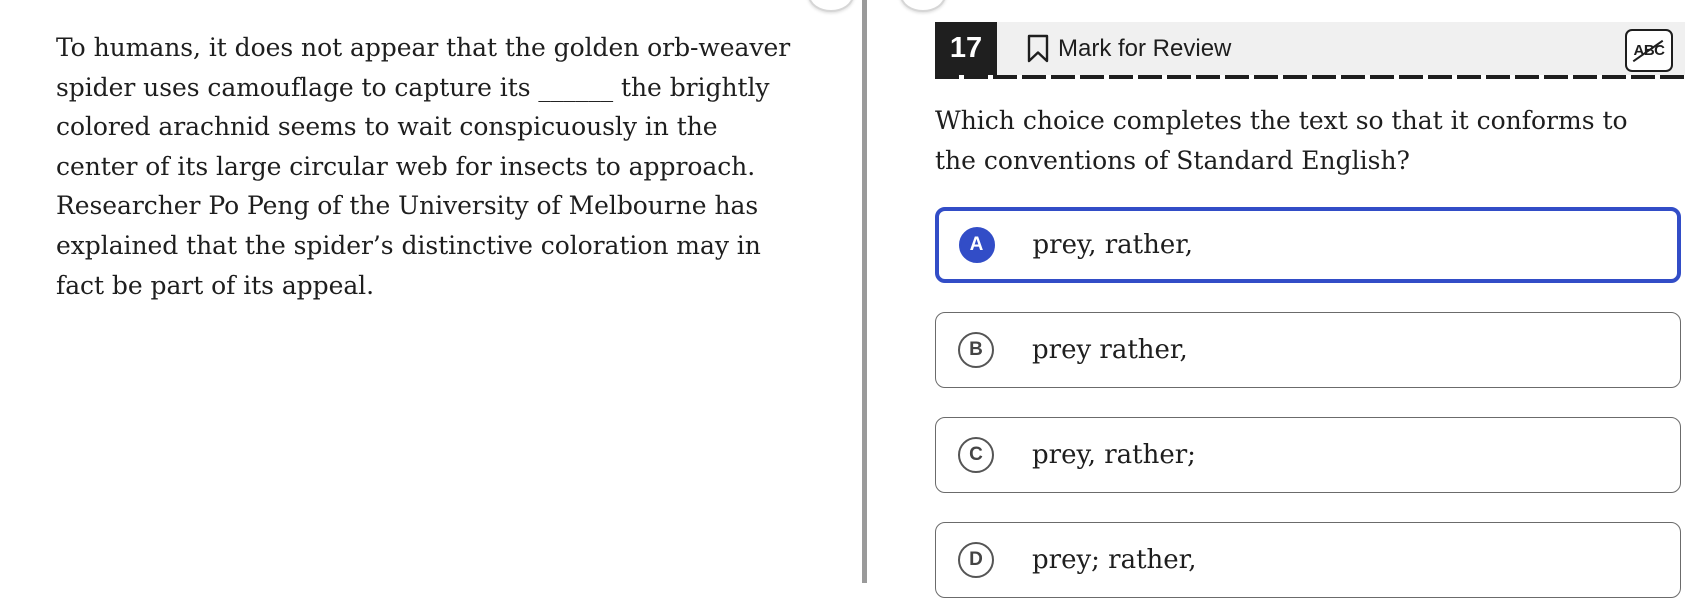 The image size is (1695, 598). Describe the element at coordinates (1308, 455) in the screenshot. I see `answer-choice-c: C prey, rather;` at that location.